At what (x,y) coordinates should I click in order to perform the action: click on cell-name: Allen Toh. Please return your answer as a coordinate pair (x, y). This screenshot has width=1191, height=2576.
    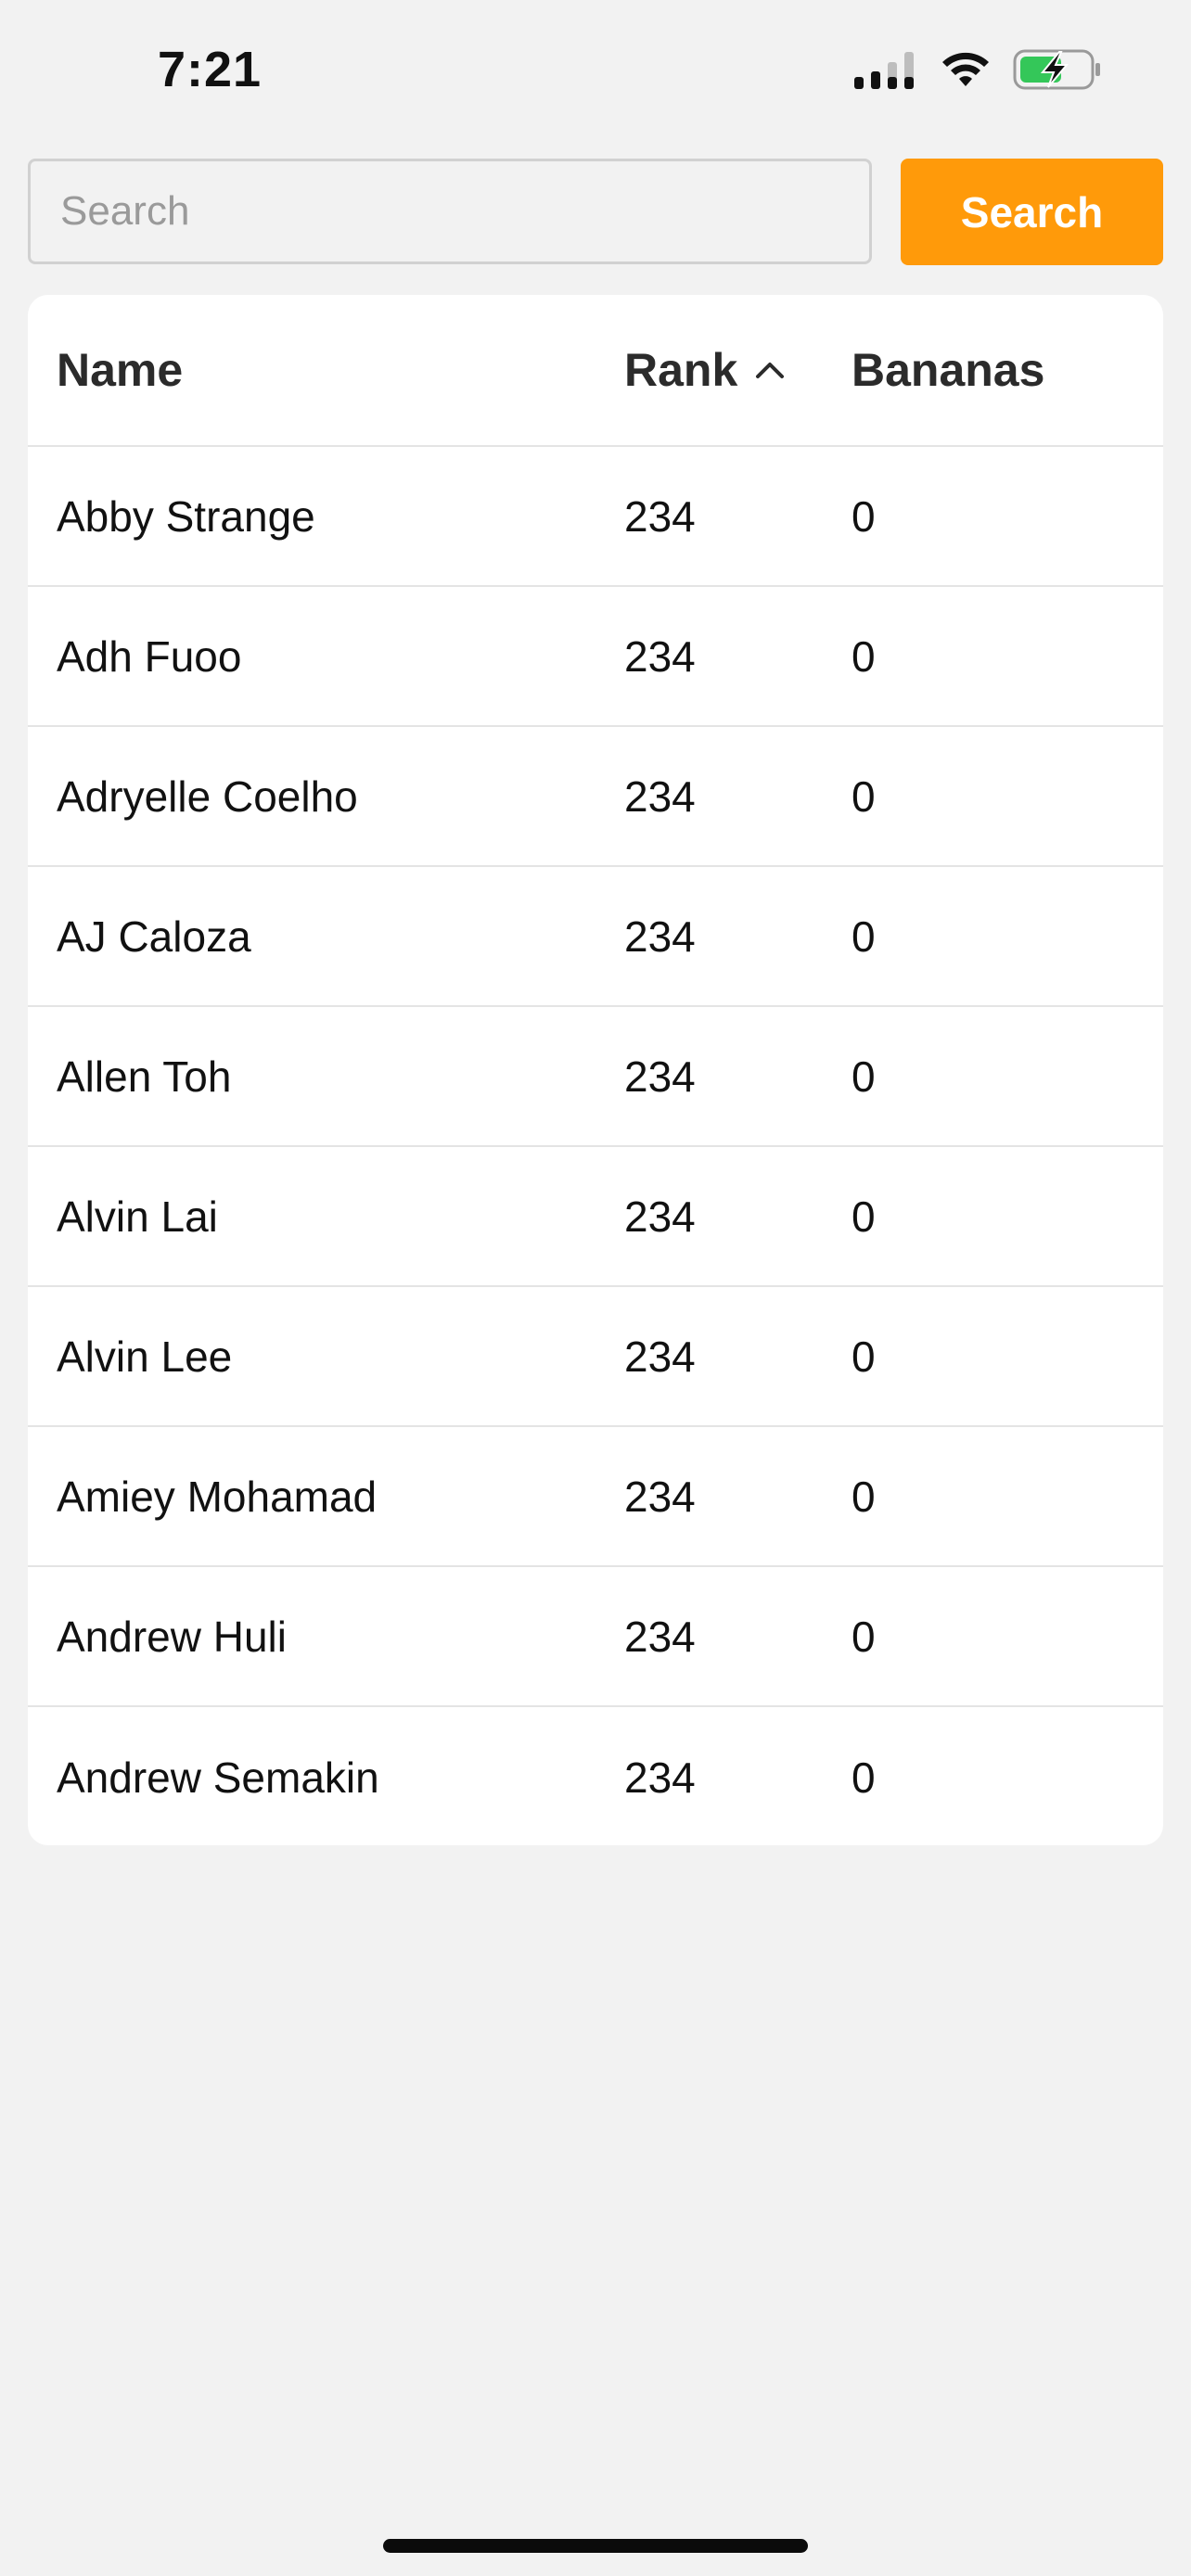
    Looking at the image, I should click on (145, 1076).